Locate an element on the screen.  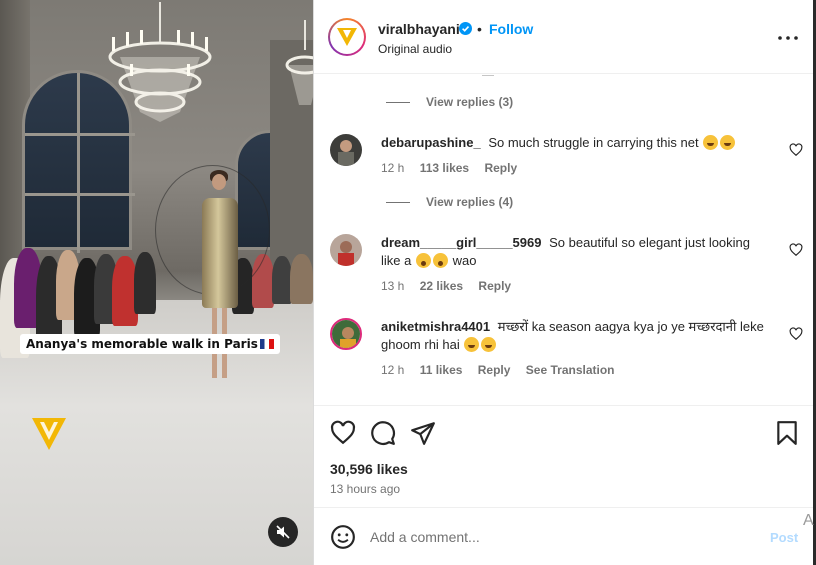
see-translation-button: See Translation is located at coordinates (570, 370).